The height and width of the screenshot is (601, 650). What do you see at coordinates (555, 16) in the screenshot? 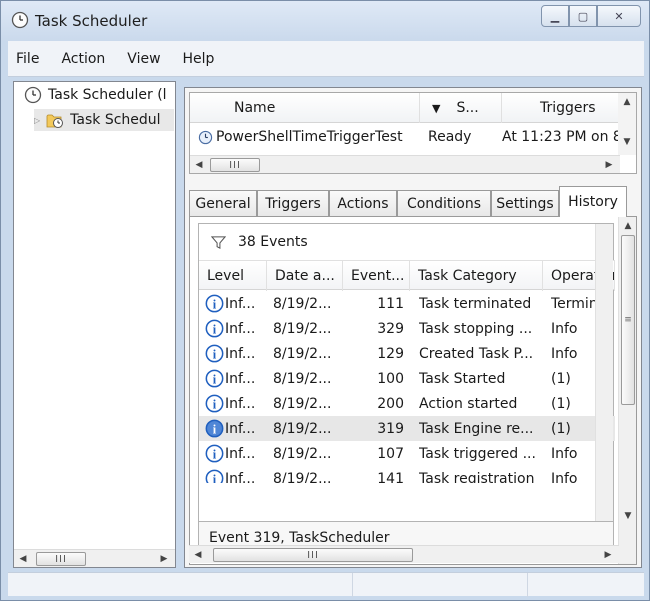
I see `minimize-button: ▁` at bounding box center [555, 16].